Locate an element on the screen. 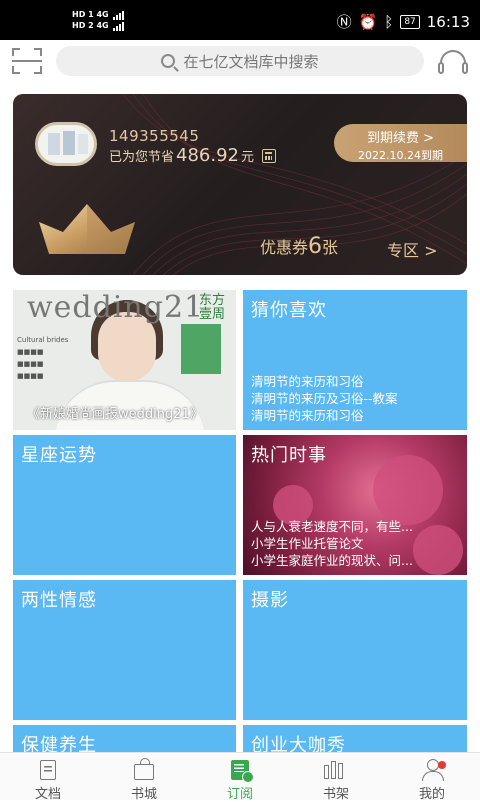 This screenshot has width=480, height=802. tile-lines: 清明节的来历和习俗 清明节的来历及习俗--教案 清明节的来历和习俗 is located at coordinates (324, 398).